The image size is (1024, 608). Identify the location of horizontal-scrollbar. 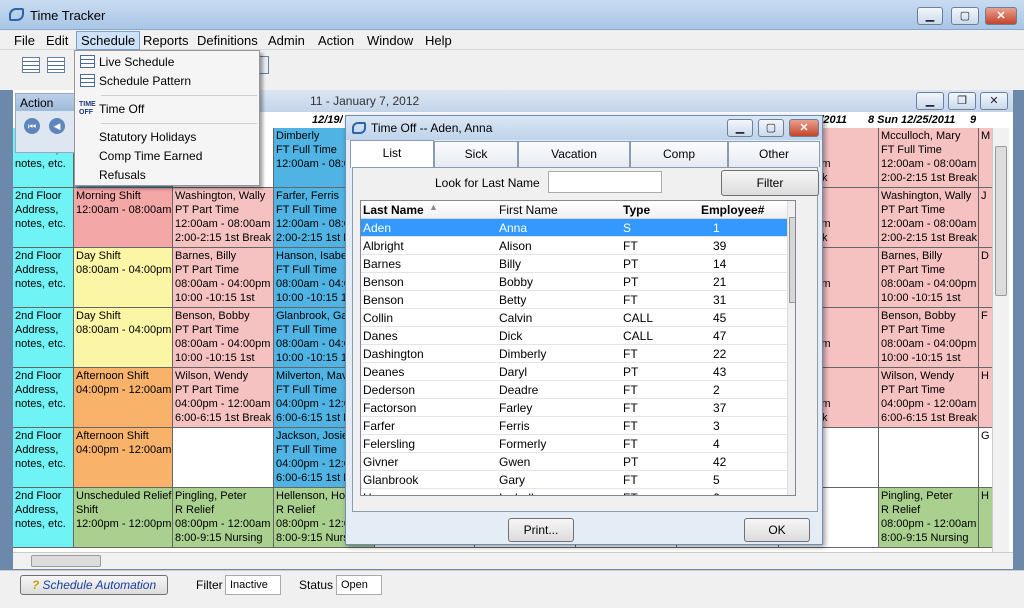
(513, 560).